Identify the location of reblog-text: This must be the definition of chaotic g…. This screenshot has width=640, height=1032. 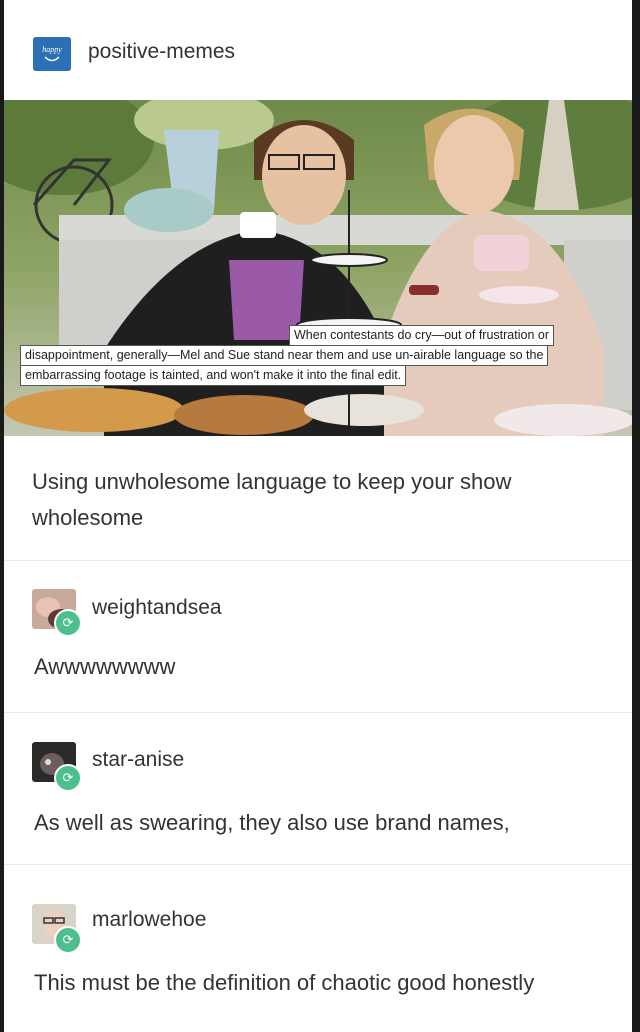
(284, 982).